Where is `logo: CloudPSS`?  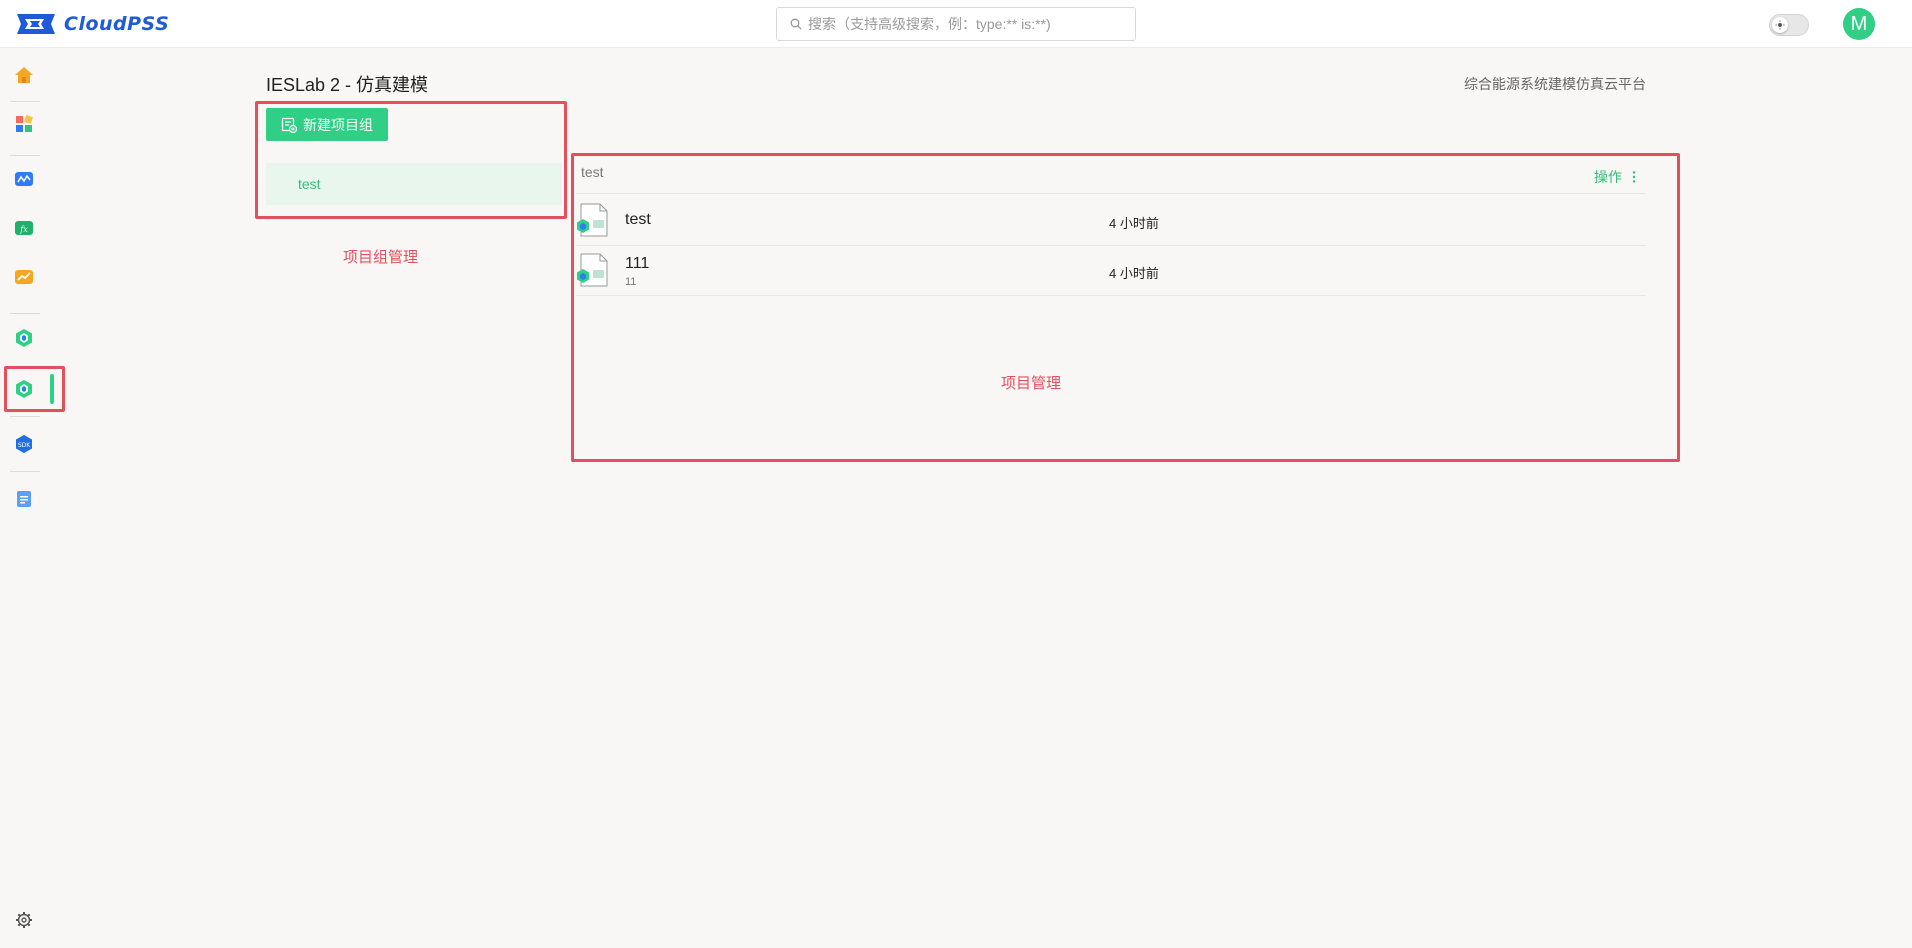 logo: CloudPSS is located at coordinates (91, 24).